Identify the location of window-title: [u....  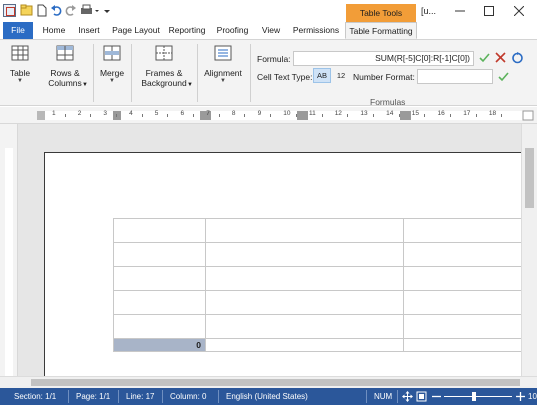
(429, 11).